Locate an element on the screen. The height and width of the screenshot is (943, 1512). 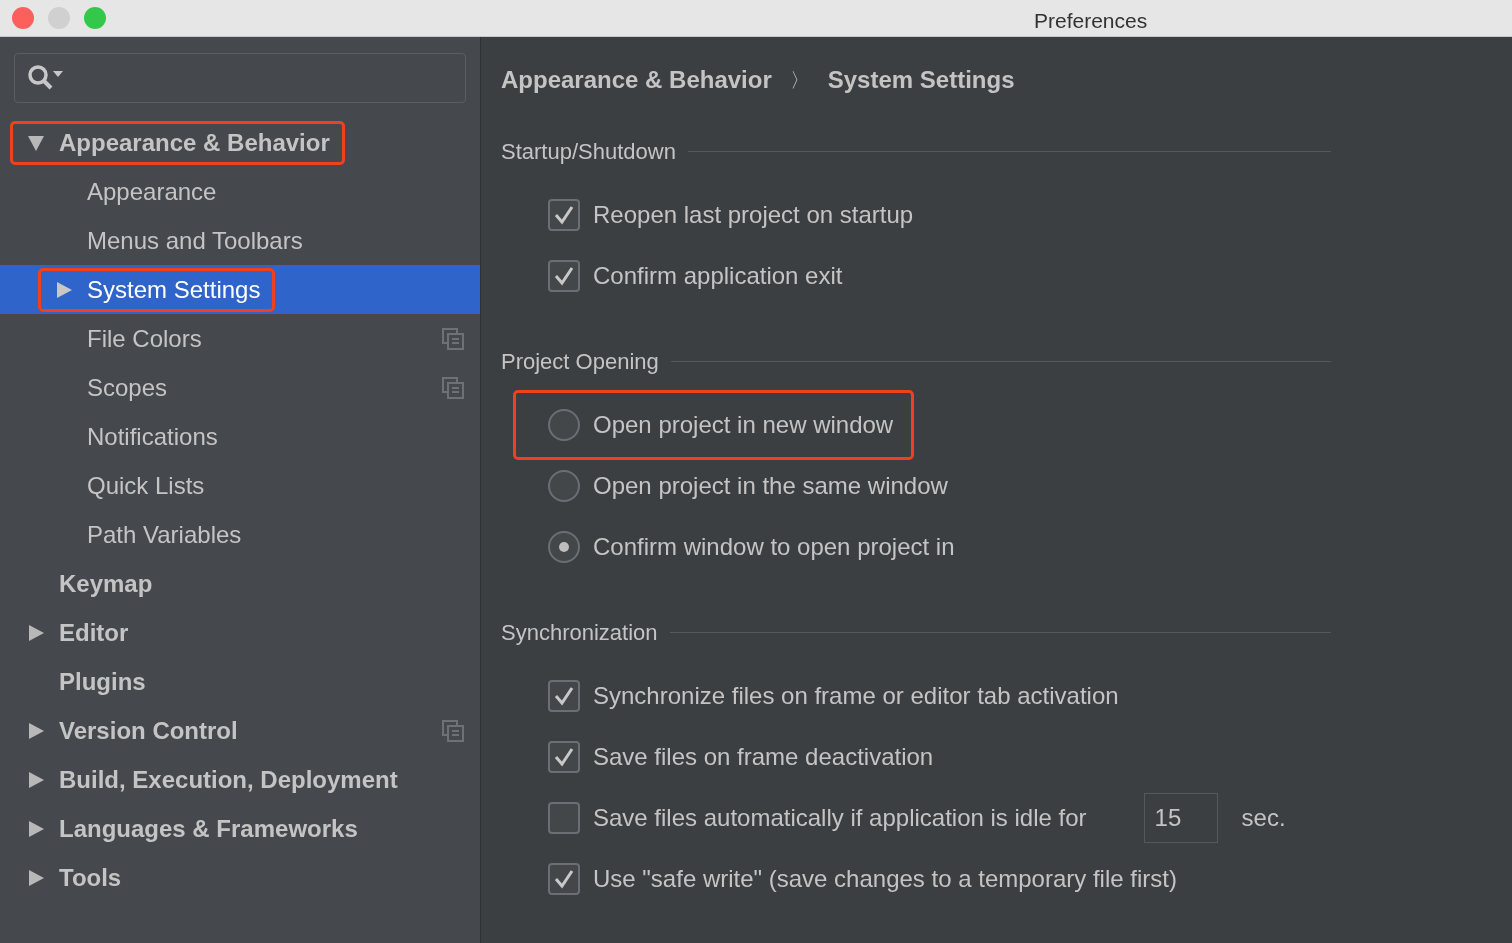
tree-item: Editor is located at coordinates (240, 632).